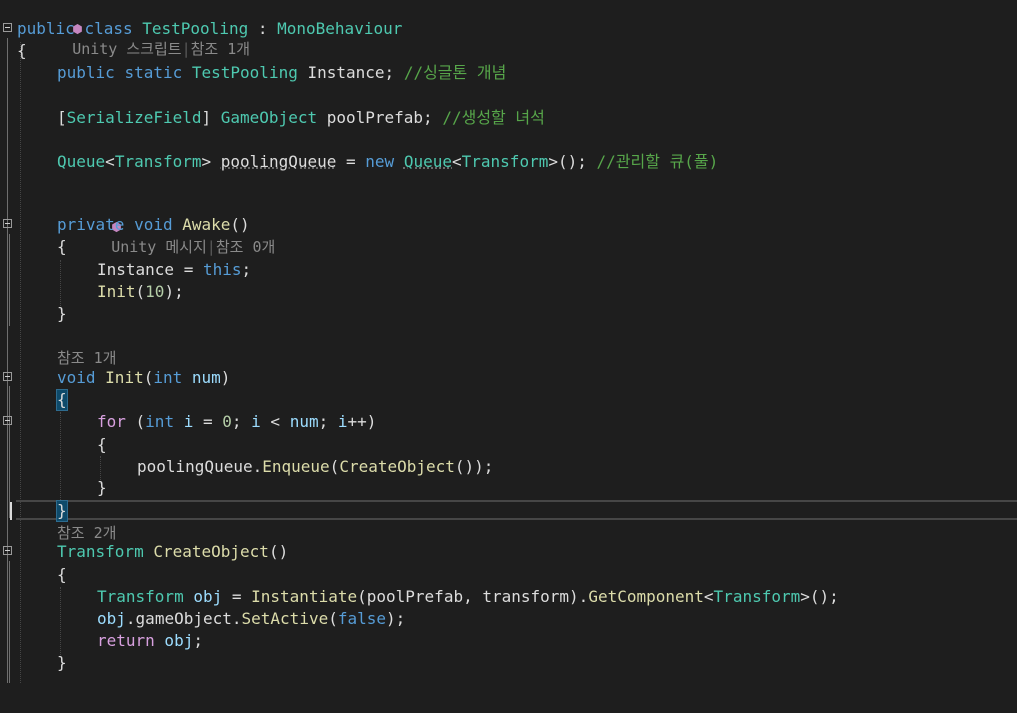 The height and width of the screenshot is (713, 1017). What do you see at coordinates (396, 618) in the screenshot?
I see `punctuation: );` at bounding box center [396, 618].